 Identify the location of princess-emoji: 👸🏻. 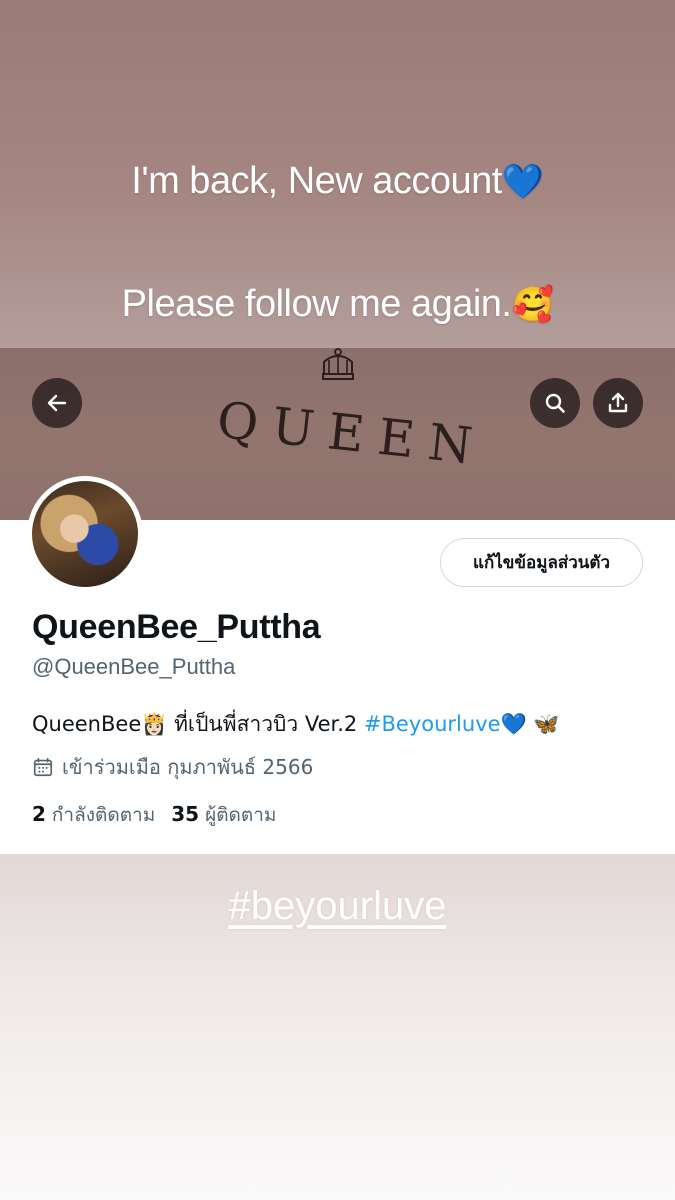
(154, 724).